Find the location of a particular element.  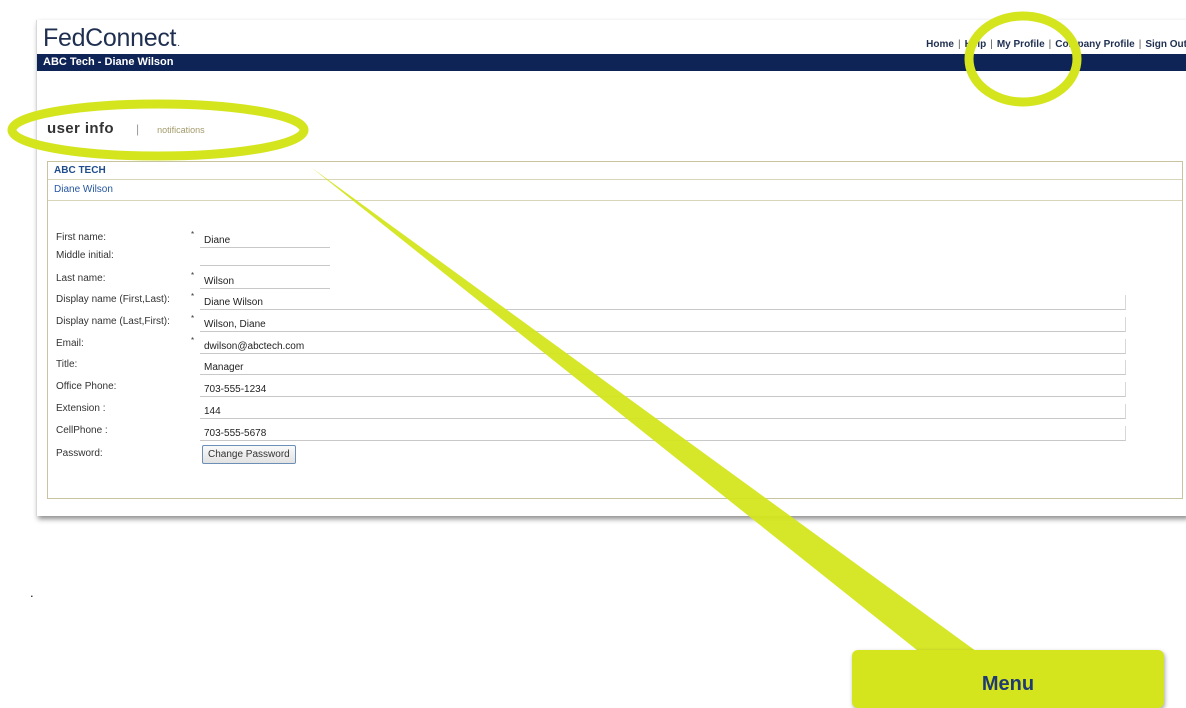

menu-callout-box: Menu is located at coordinates (1008, 679).